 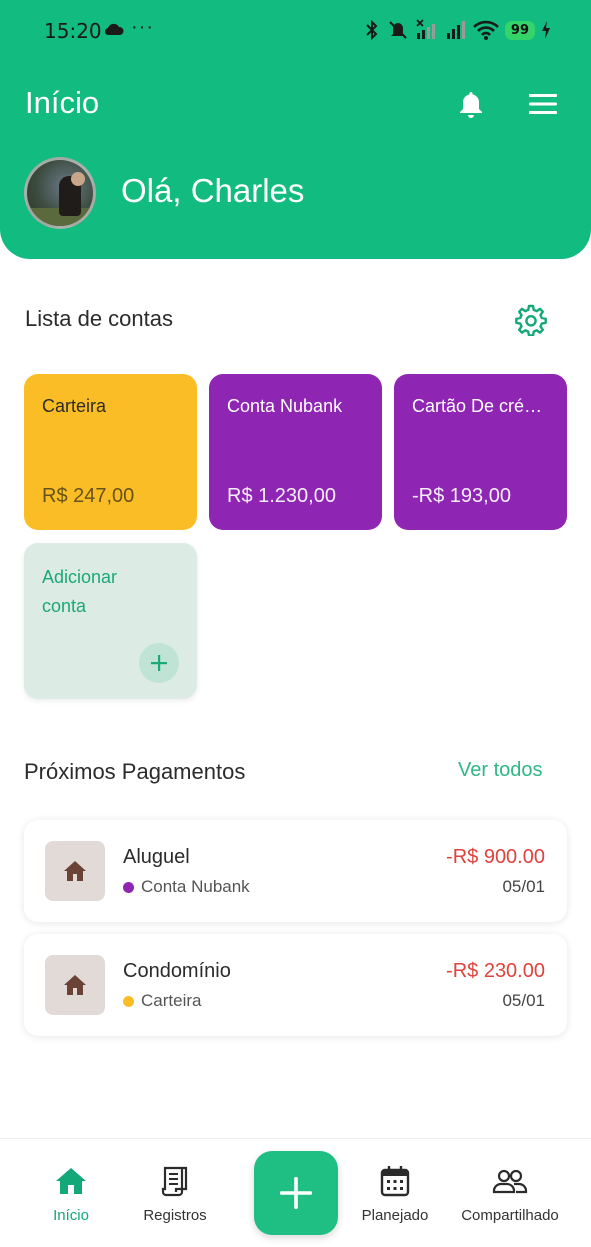 What do you see at coordinates (60, 193) in the screenshot?
I see `avatar` at bounding box center [60, 193].